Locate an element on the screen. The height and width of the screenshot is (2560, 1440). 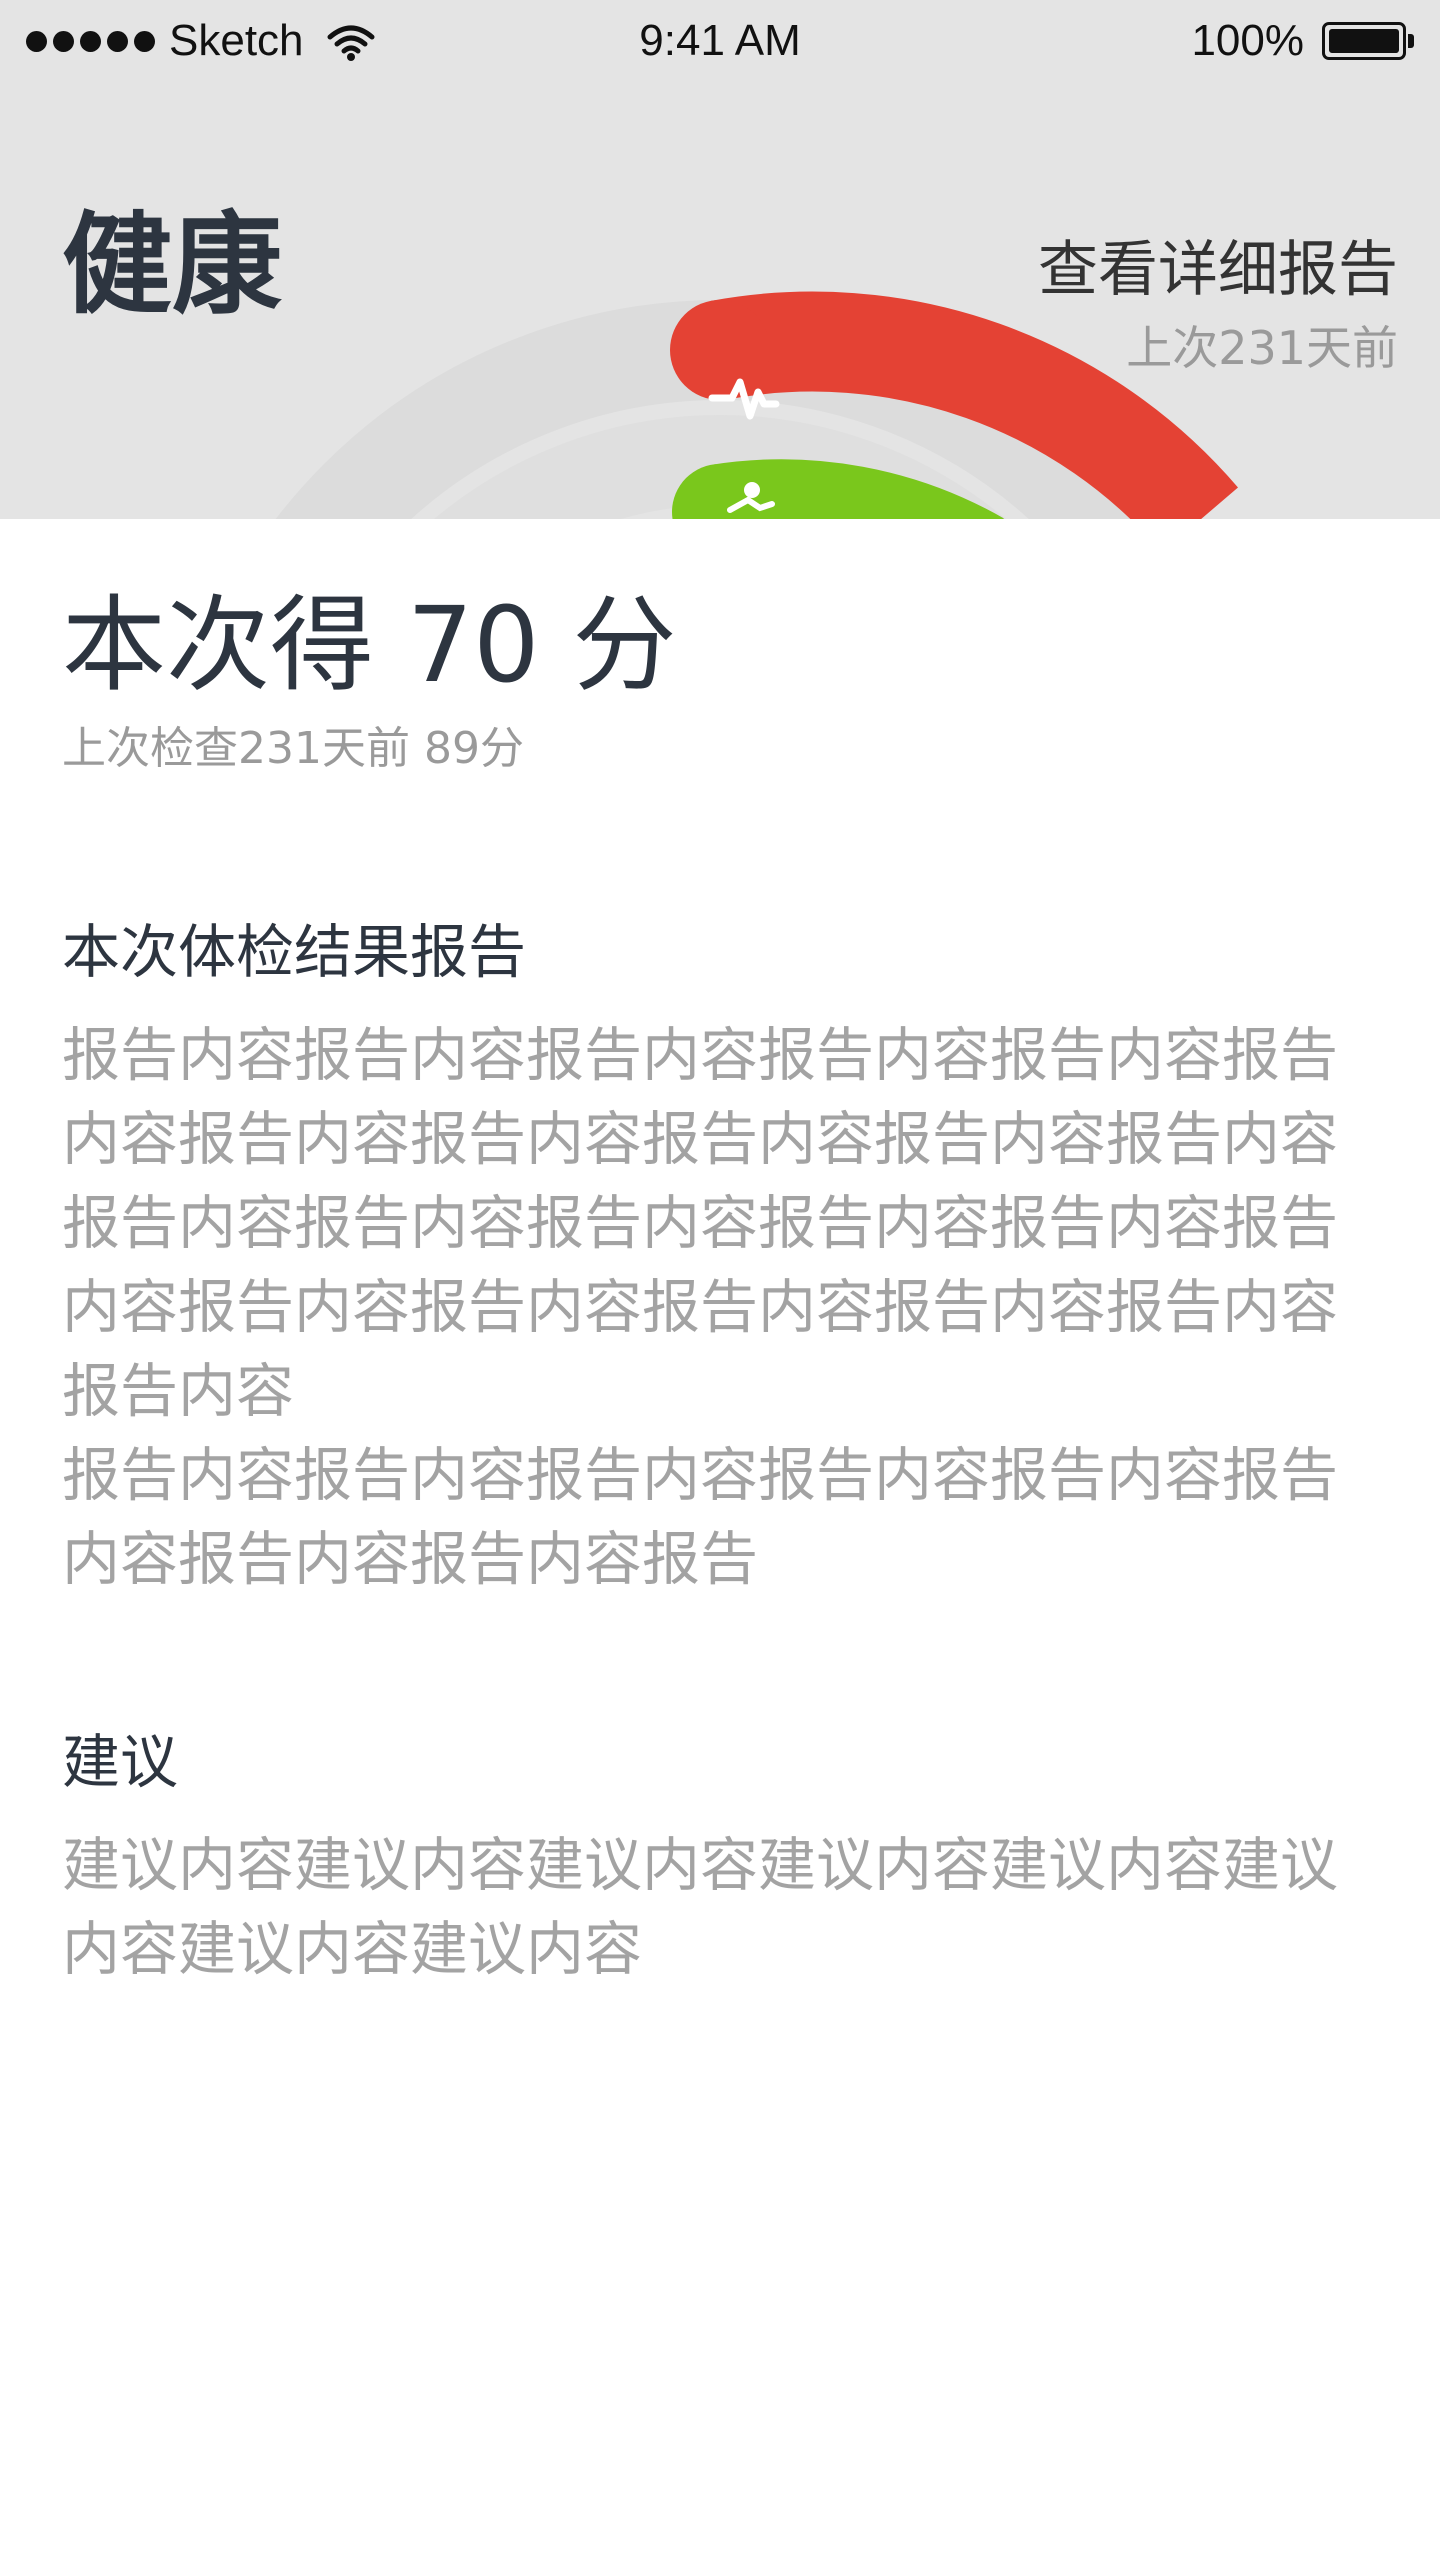
page-title: 健康 is located at coordinates (172, 265).